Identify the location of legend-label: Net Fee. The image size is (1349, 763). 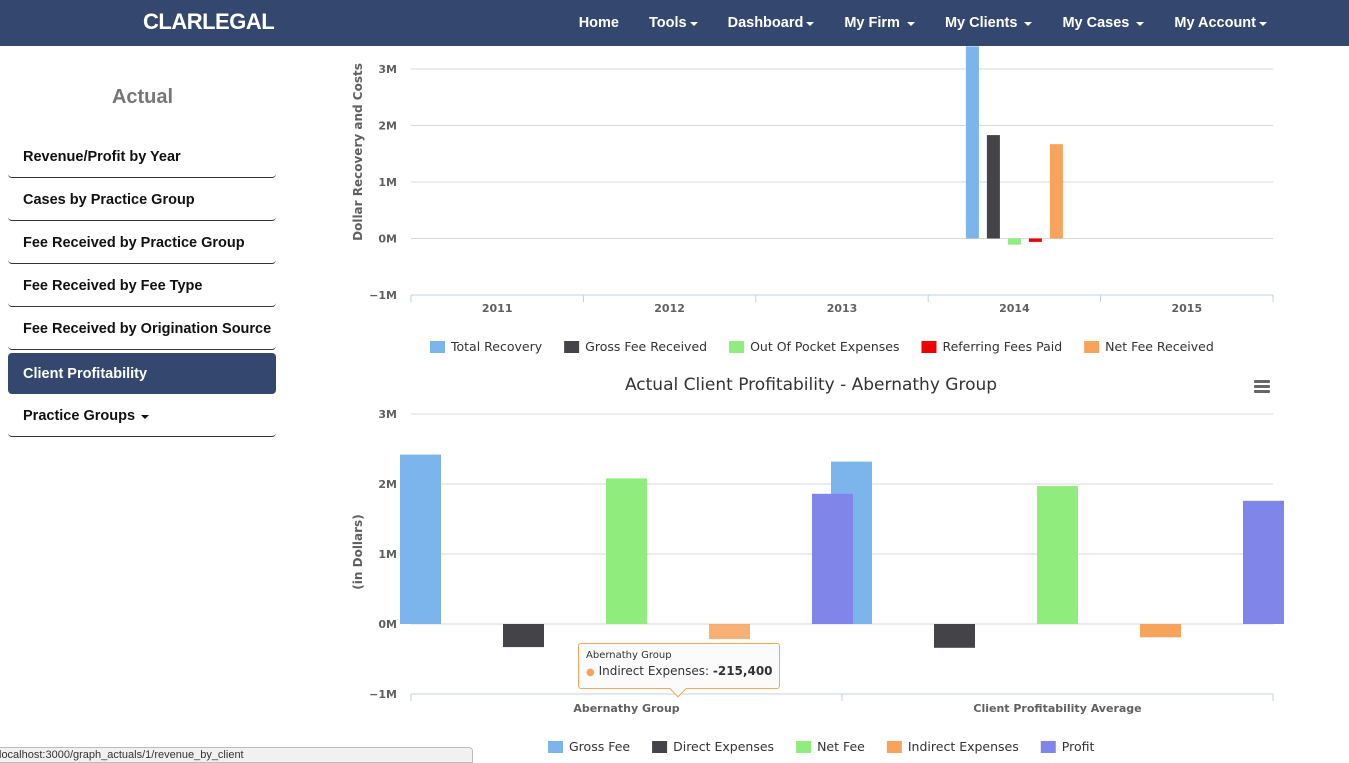
(841, 746).